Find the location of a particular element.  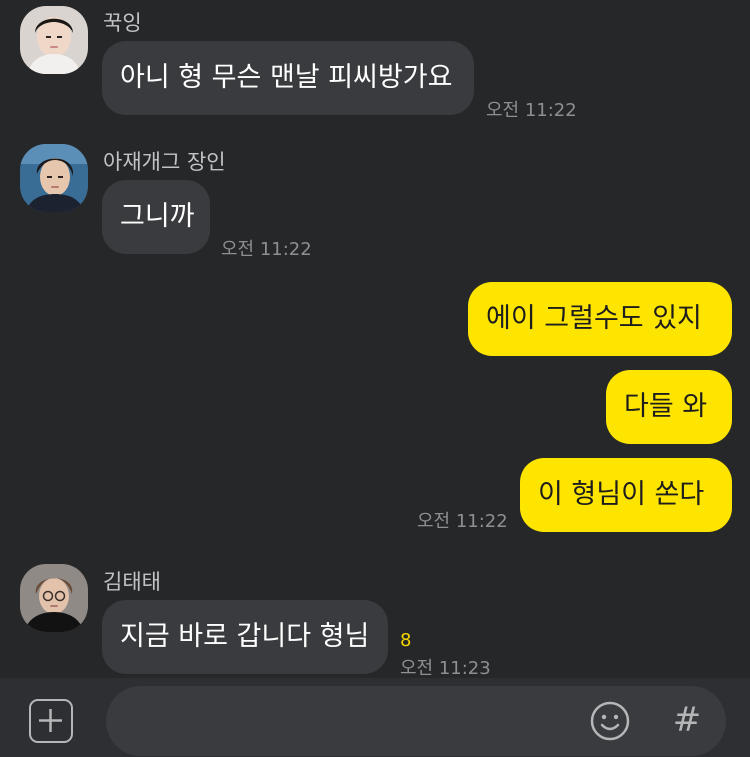

message-timestamp: 오전 11:23 is located at coordinates (445, 668).